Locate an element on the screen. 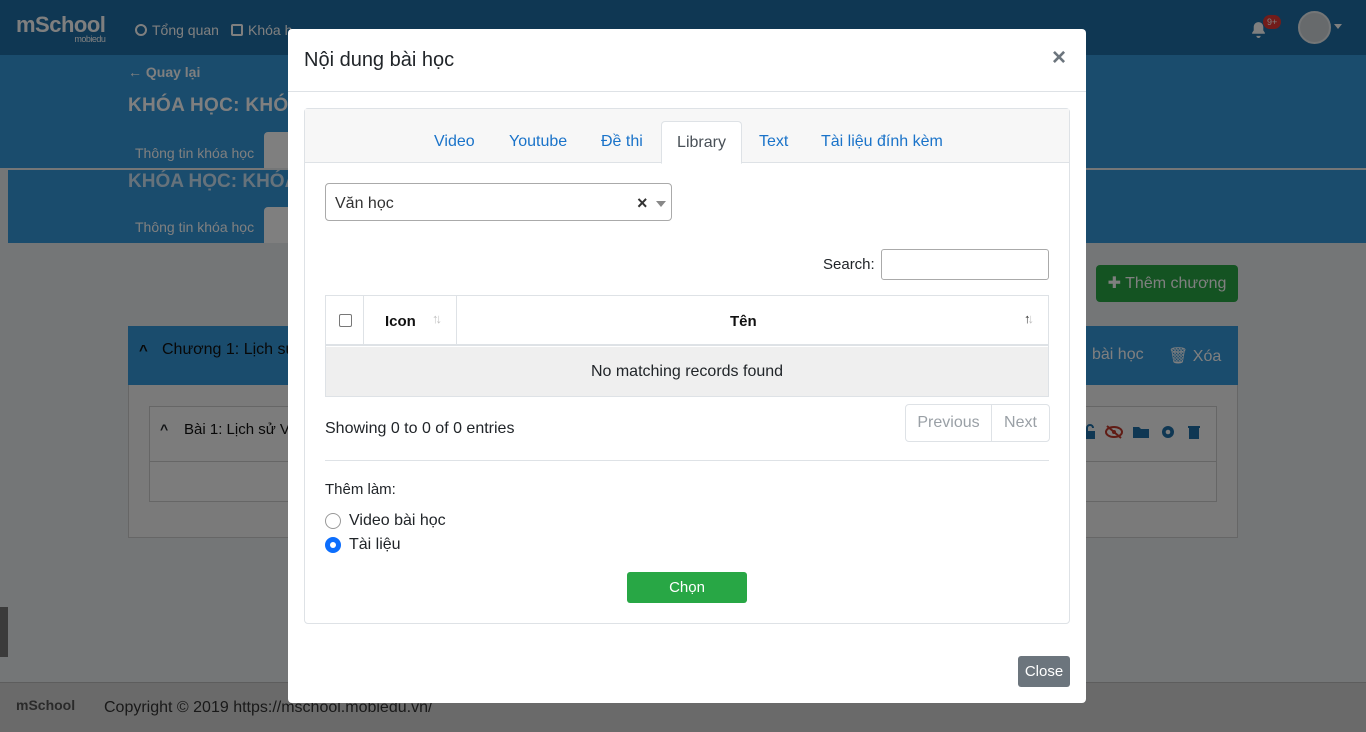 The width and height of the screenshot is (1366, 732). divider is located at coordinates (687, 460).